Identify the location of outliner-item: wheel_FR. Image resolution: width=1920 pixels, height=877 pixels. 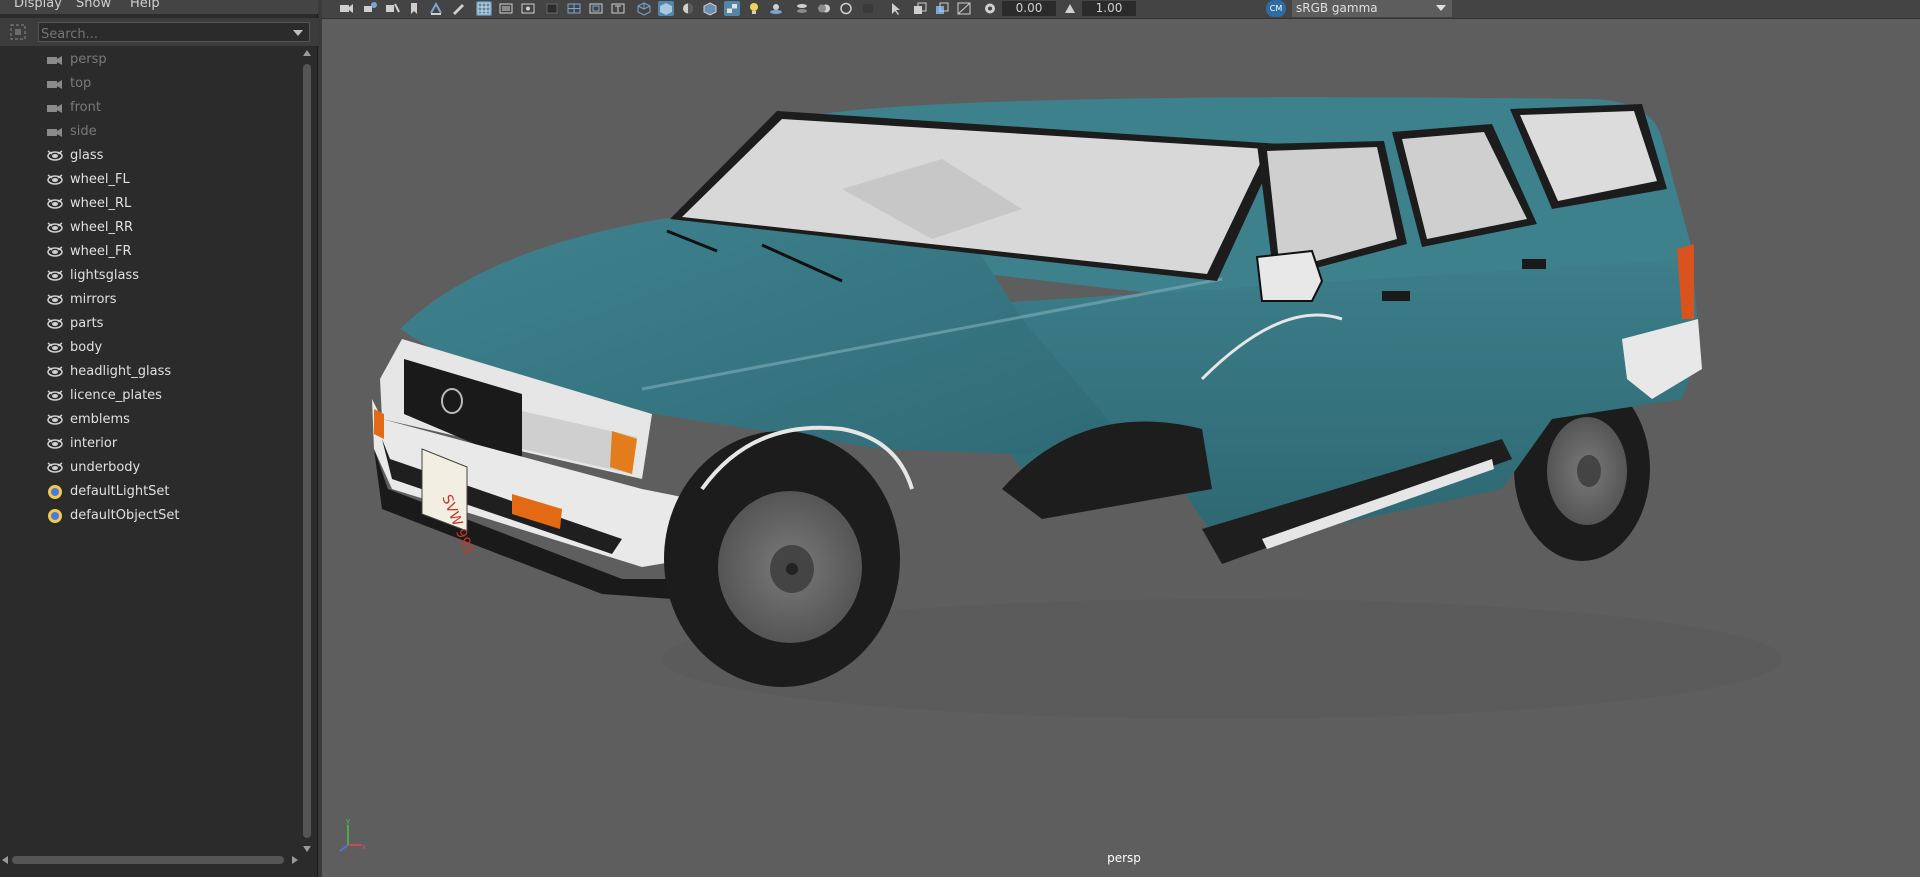
(165, 252).